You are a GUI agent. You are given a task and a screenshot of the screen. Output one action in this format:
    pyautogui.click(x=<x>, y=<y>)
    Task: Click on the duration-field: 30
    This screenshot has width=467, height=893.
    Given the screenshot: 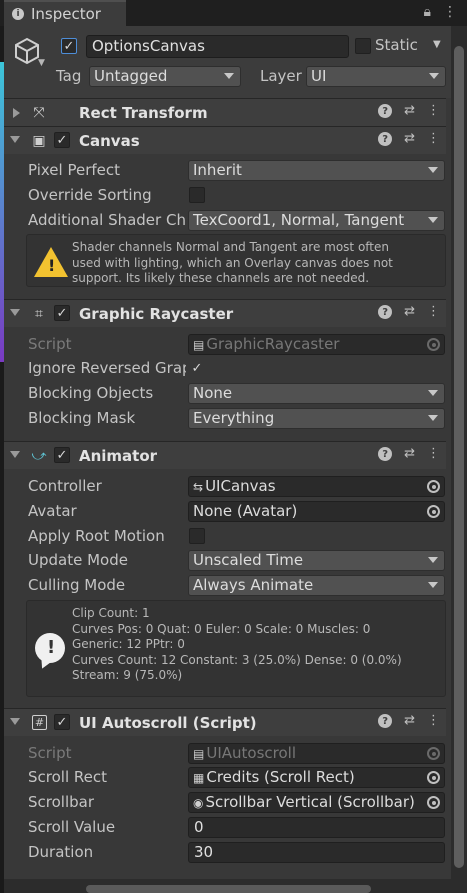 What is the action you would take?
    pyautogui.click(x=316, y=852)
    